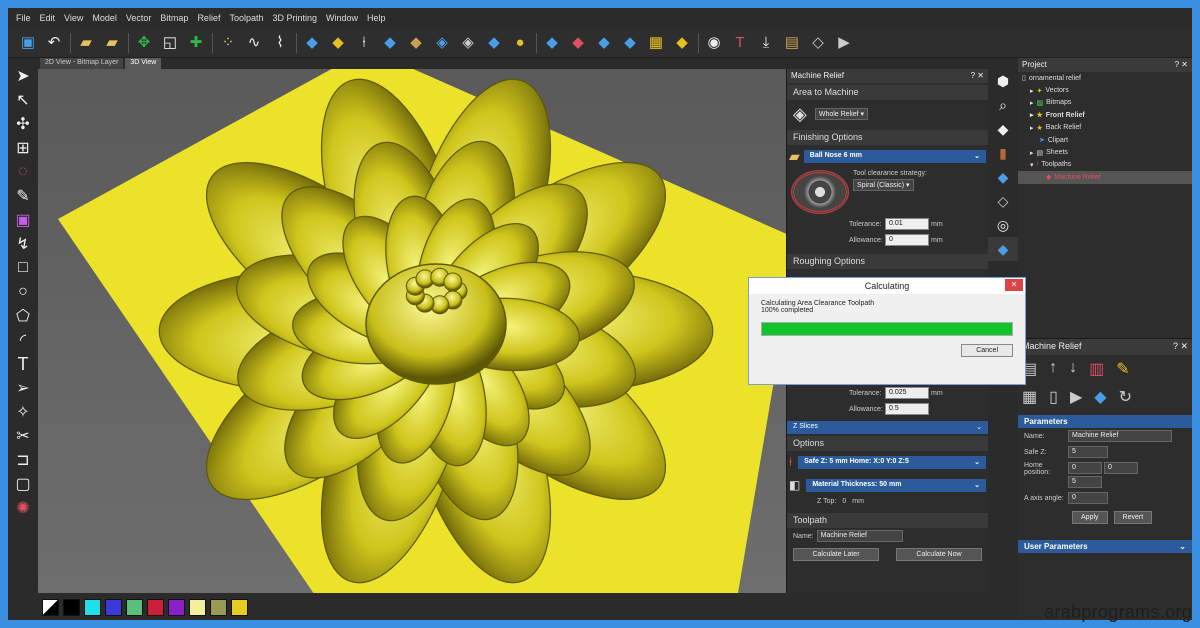  Describe the element at coordinates (1088, 498) in the screenshot. I see `prop-axis-input: 0` at that location.